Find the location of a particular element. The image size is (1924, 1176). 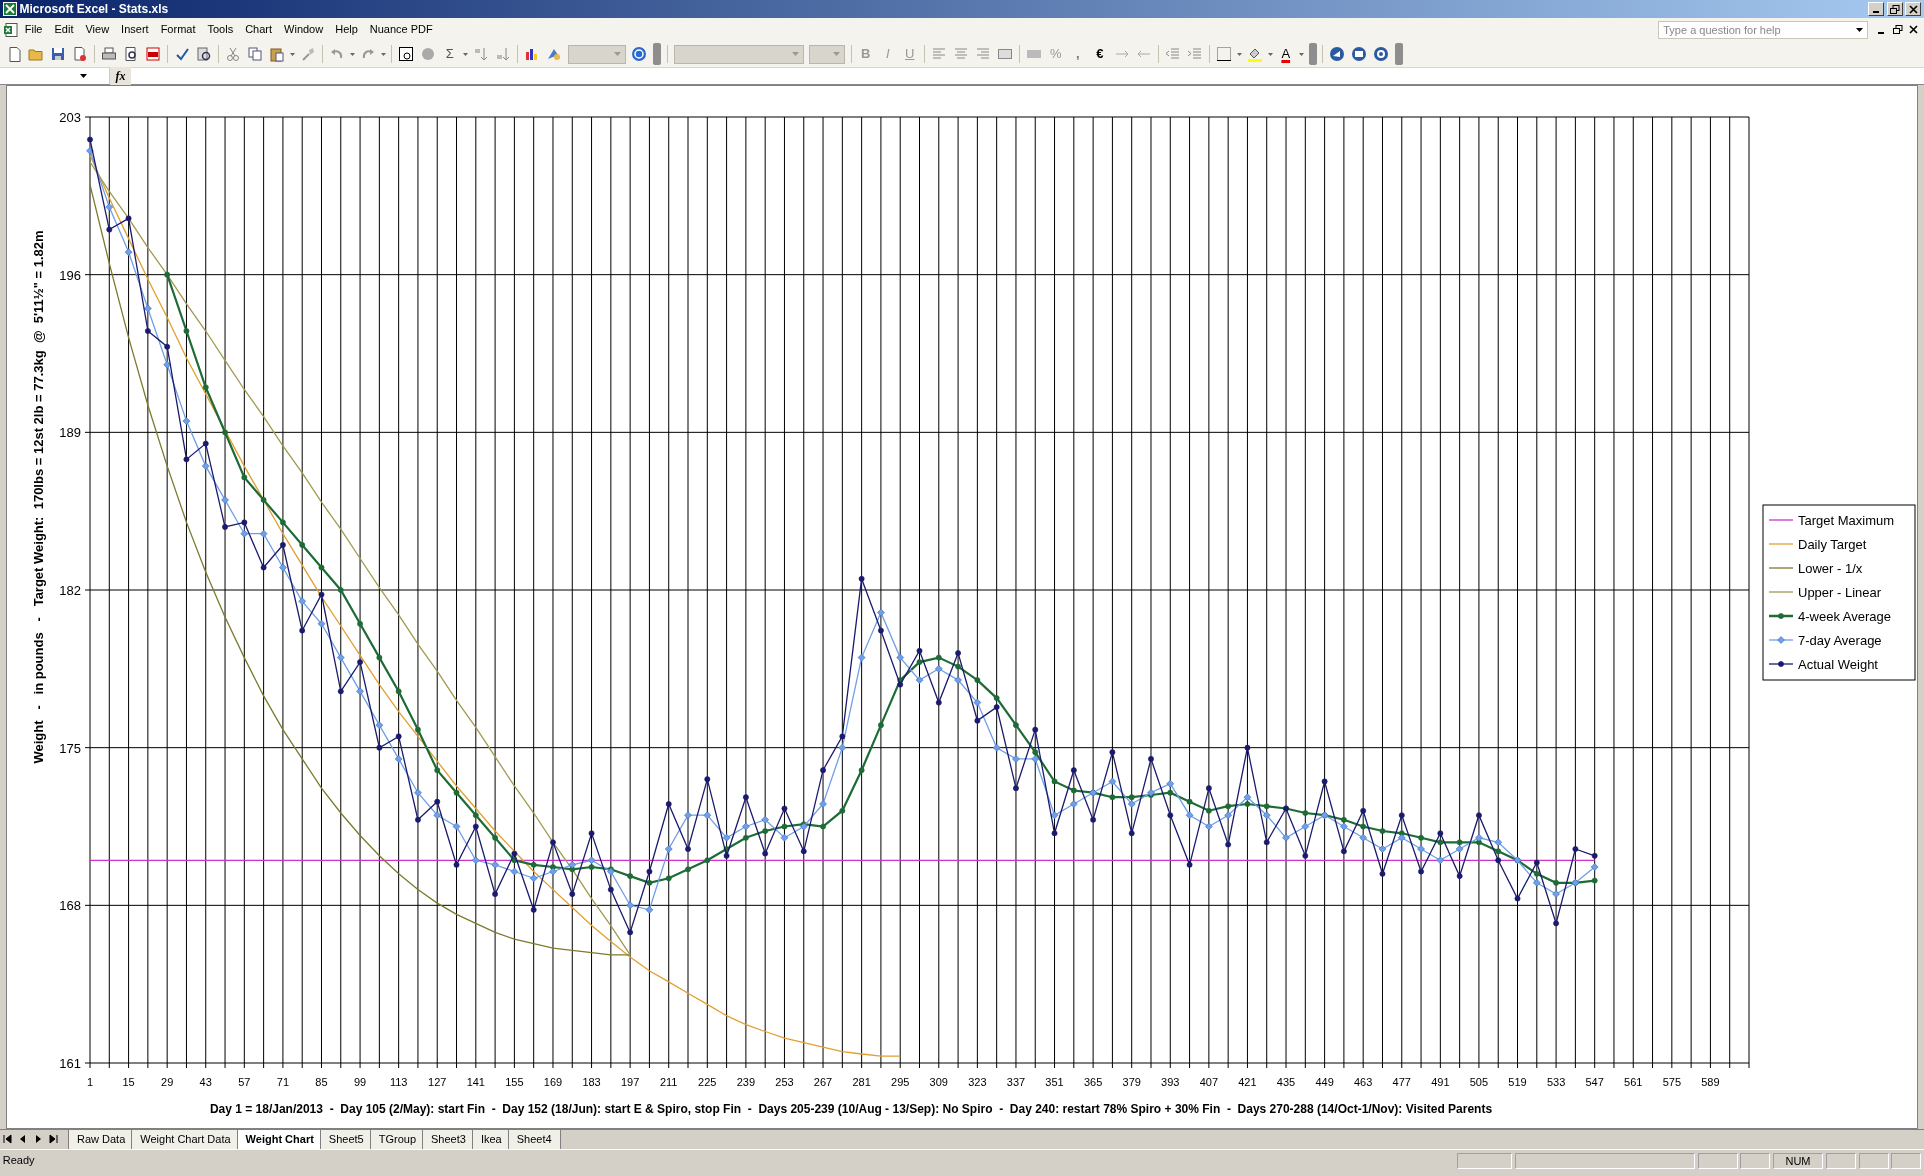

x-tick-label: 379 is located at coordinates (1131, 1082).